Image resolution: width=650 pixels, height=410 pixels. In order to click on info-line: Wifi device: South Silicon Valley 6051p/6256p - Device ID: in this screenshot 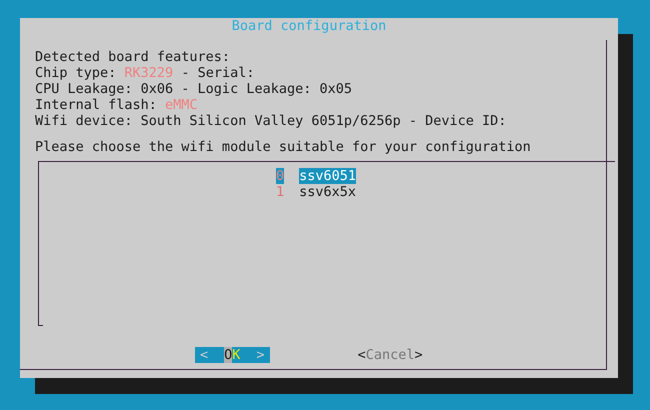, I will do `click(271, 121)`.